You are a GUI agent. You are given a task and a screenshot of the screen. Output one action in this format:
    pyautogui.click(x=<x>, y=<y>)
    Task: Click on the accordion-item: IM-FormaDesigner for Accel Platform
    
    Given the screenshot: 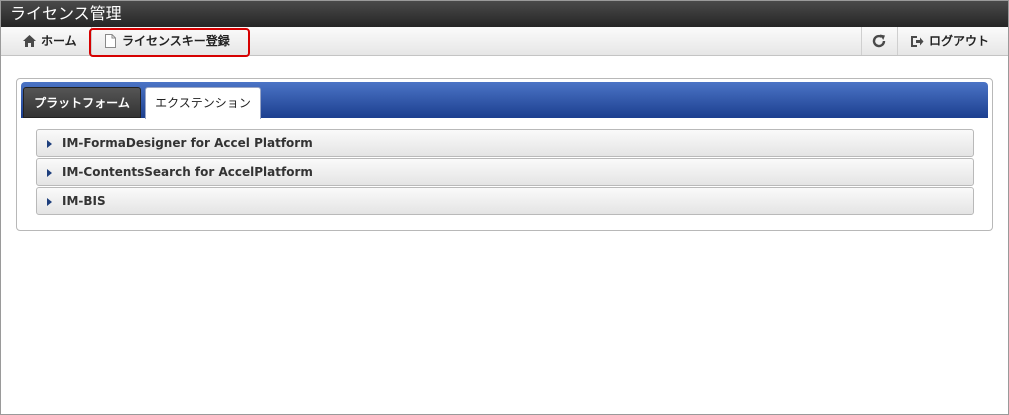 What is the action you would take?
    pyautogui.click(x=505, y=143)
    